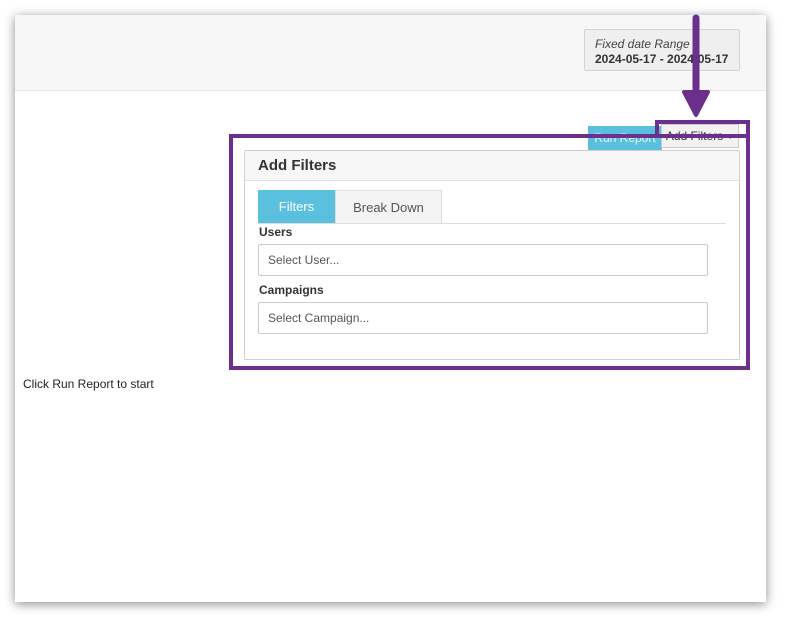 This screenshot has width=791, height=627. I want to click on panel-title: Add Filters, so click(492, 166).